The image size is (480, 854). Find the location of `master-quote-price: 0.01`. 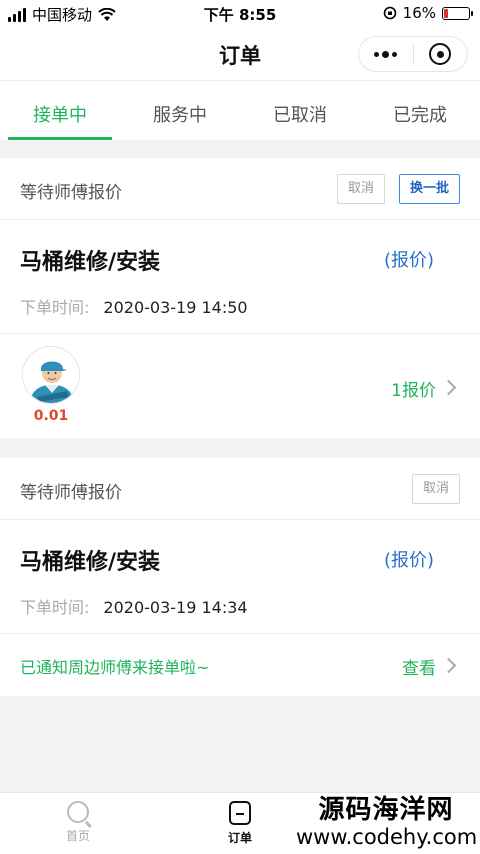

master-quote-price: 0.01 is located at coordinates (51, 416).